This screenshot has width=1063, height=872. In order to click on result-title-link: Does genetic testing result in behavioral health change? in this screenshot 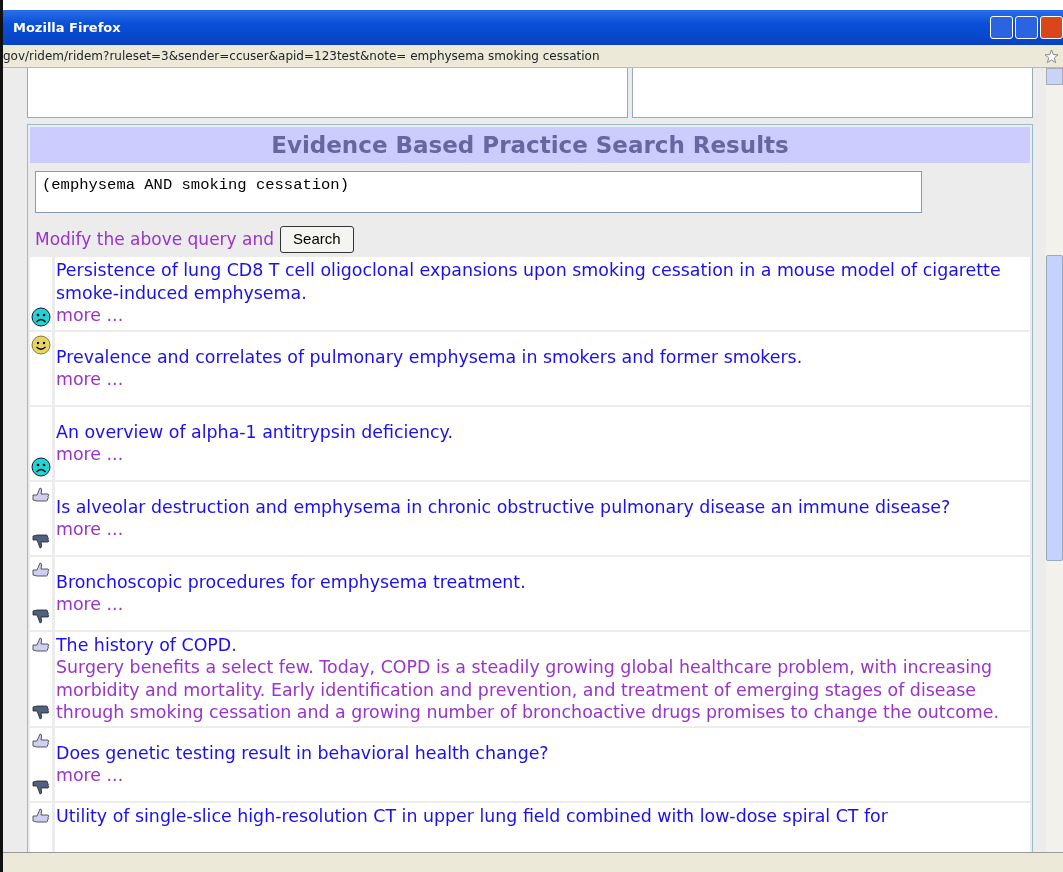, I will do `click(543, 752)`.